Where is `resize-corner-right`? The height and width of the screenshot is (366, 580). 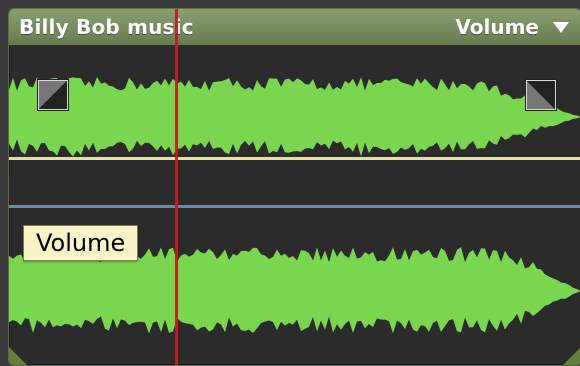
resize-corner-right is located at coordinates (571, 356).